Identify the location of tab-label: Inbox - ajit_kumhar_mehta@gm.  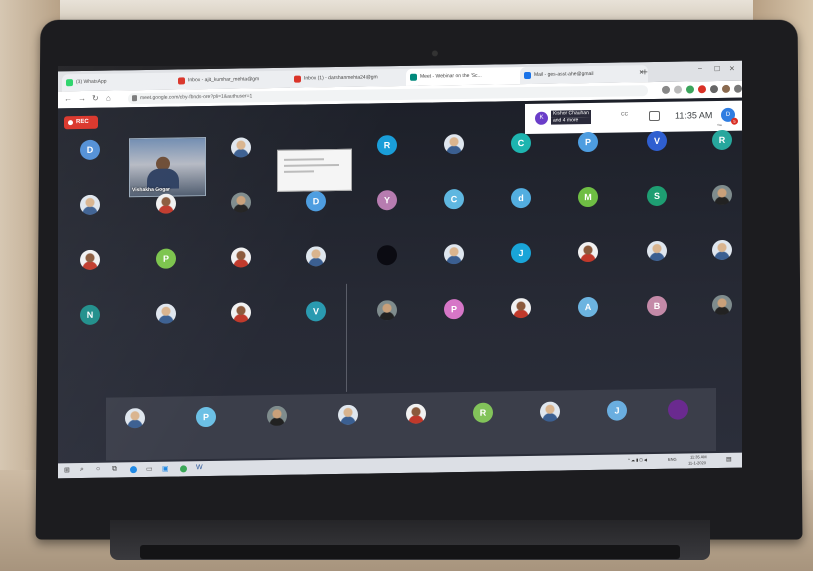
(224, 80).